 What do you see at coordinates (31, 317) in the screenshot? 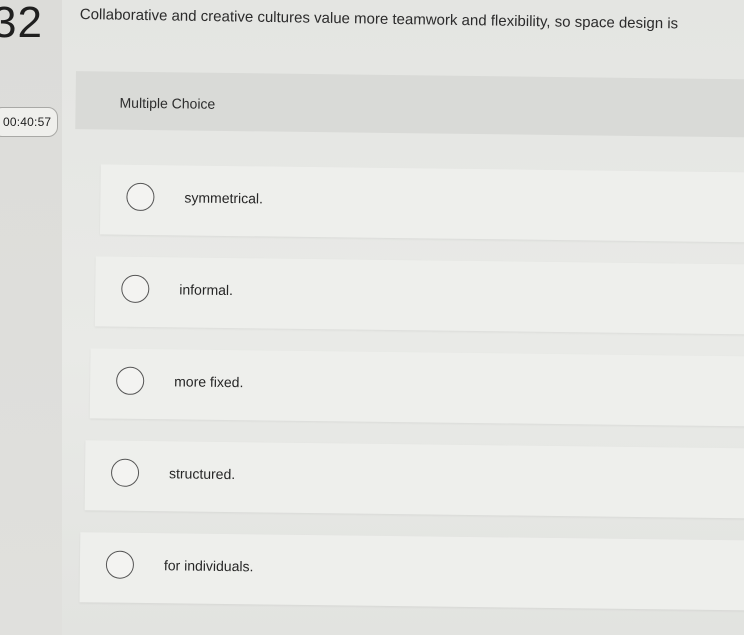
I see `question-sidebar: 32 00:40:57` at bounding box center [31, 317].